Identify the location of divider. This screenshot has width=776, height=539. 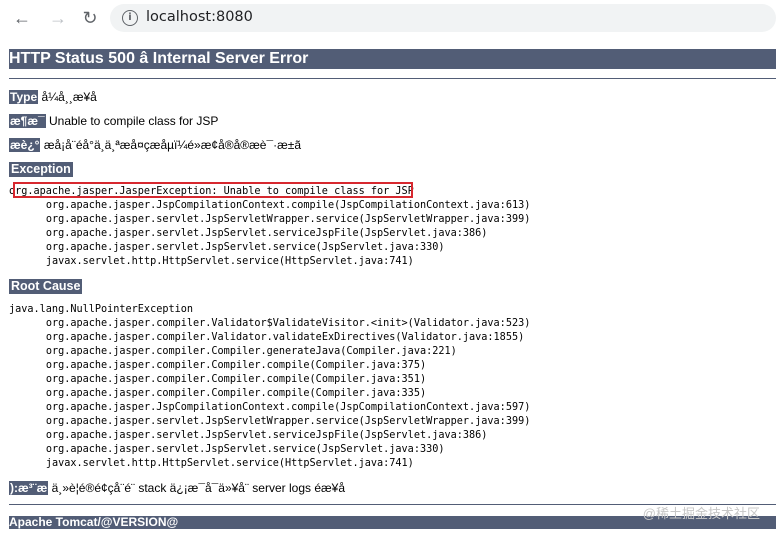
(392, 78).